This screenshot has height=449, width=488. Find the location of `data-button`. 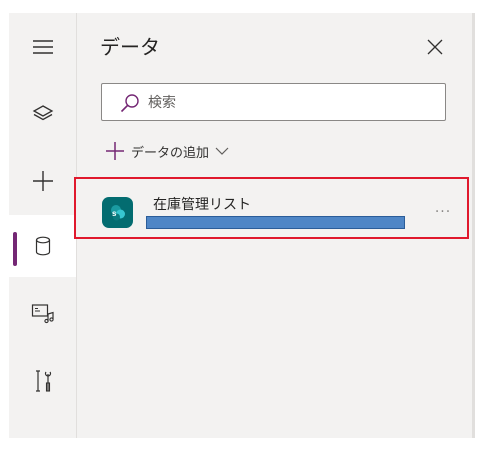

data-button is located at coordinates (42, 246).